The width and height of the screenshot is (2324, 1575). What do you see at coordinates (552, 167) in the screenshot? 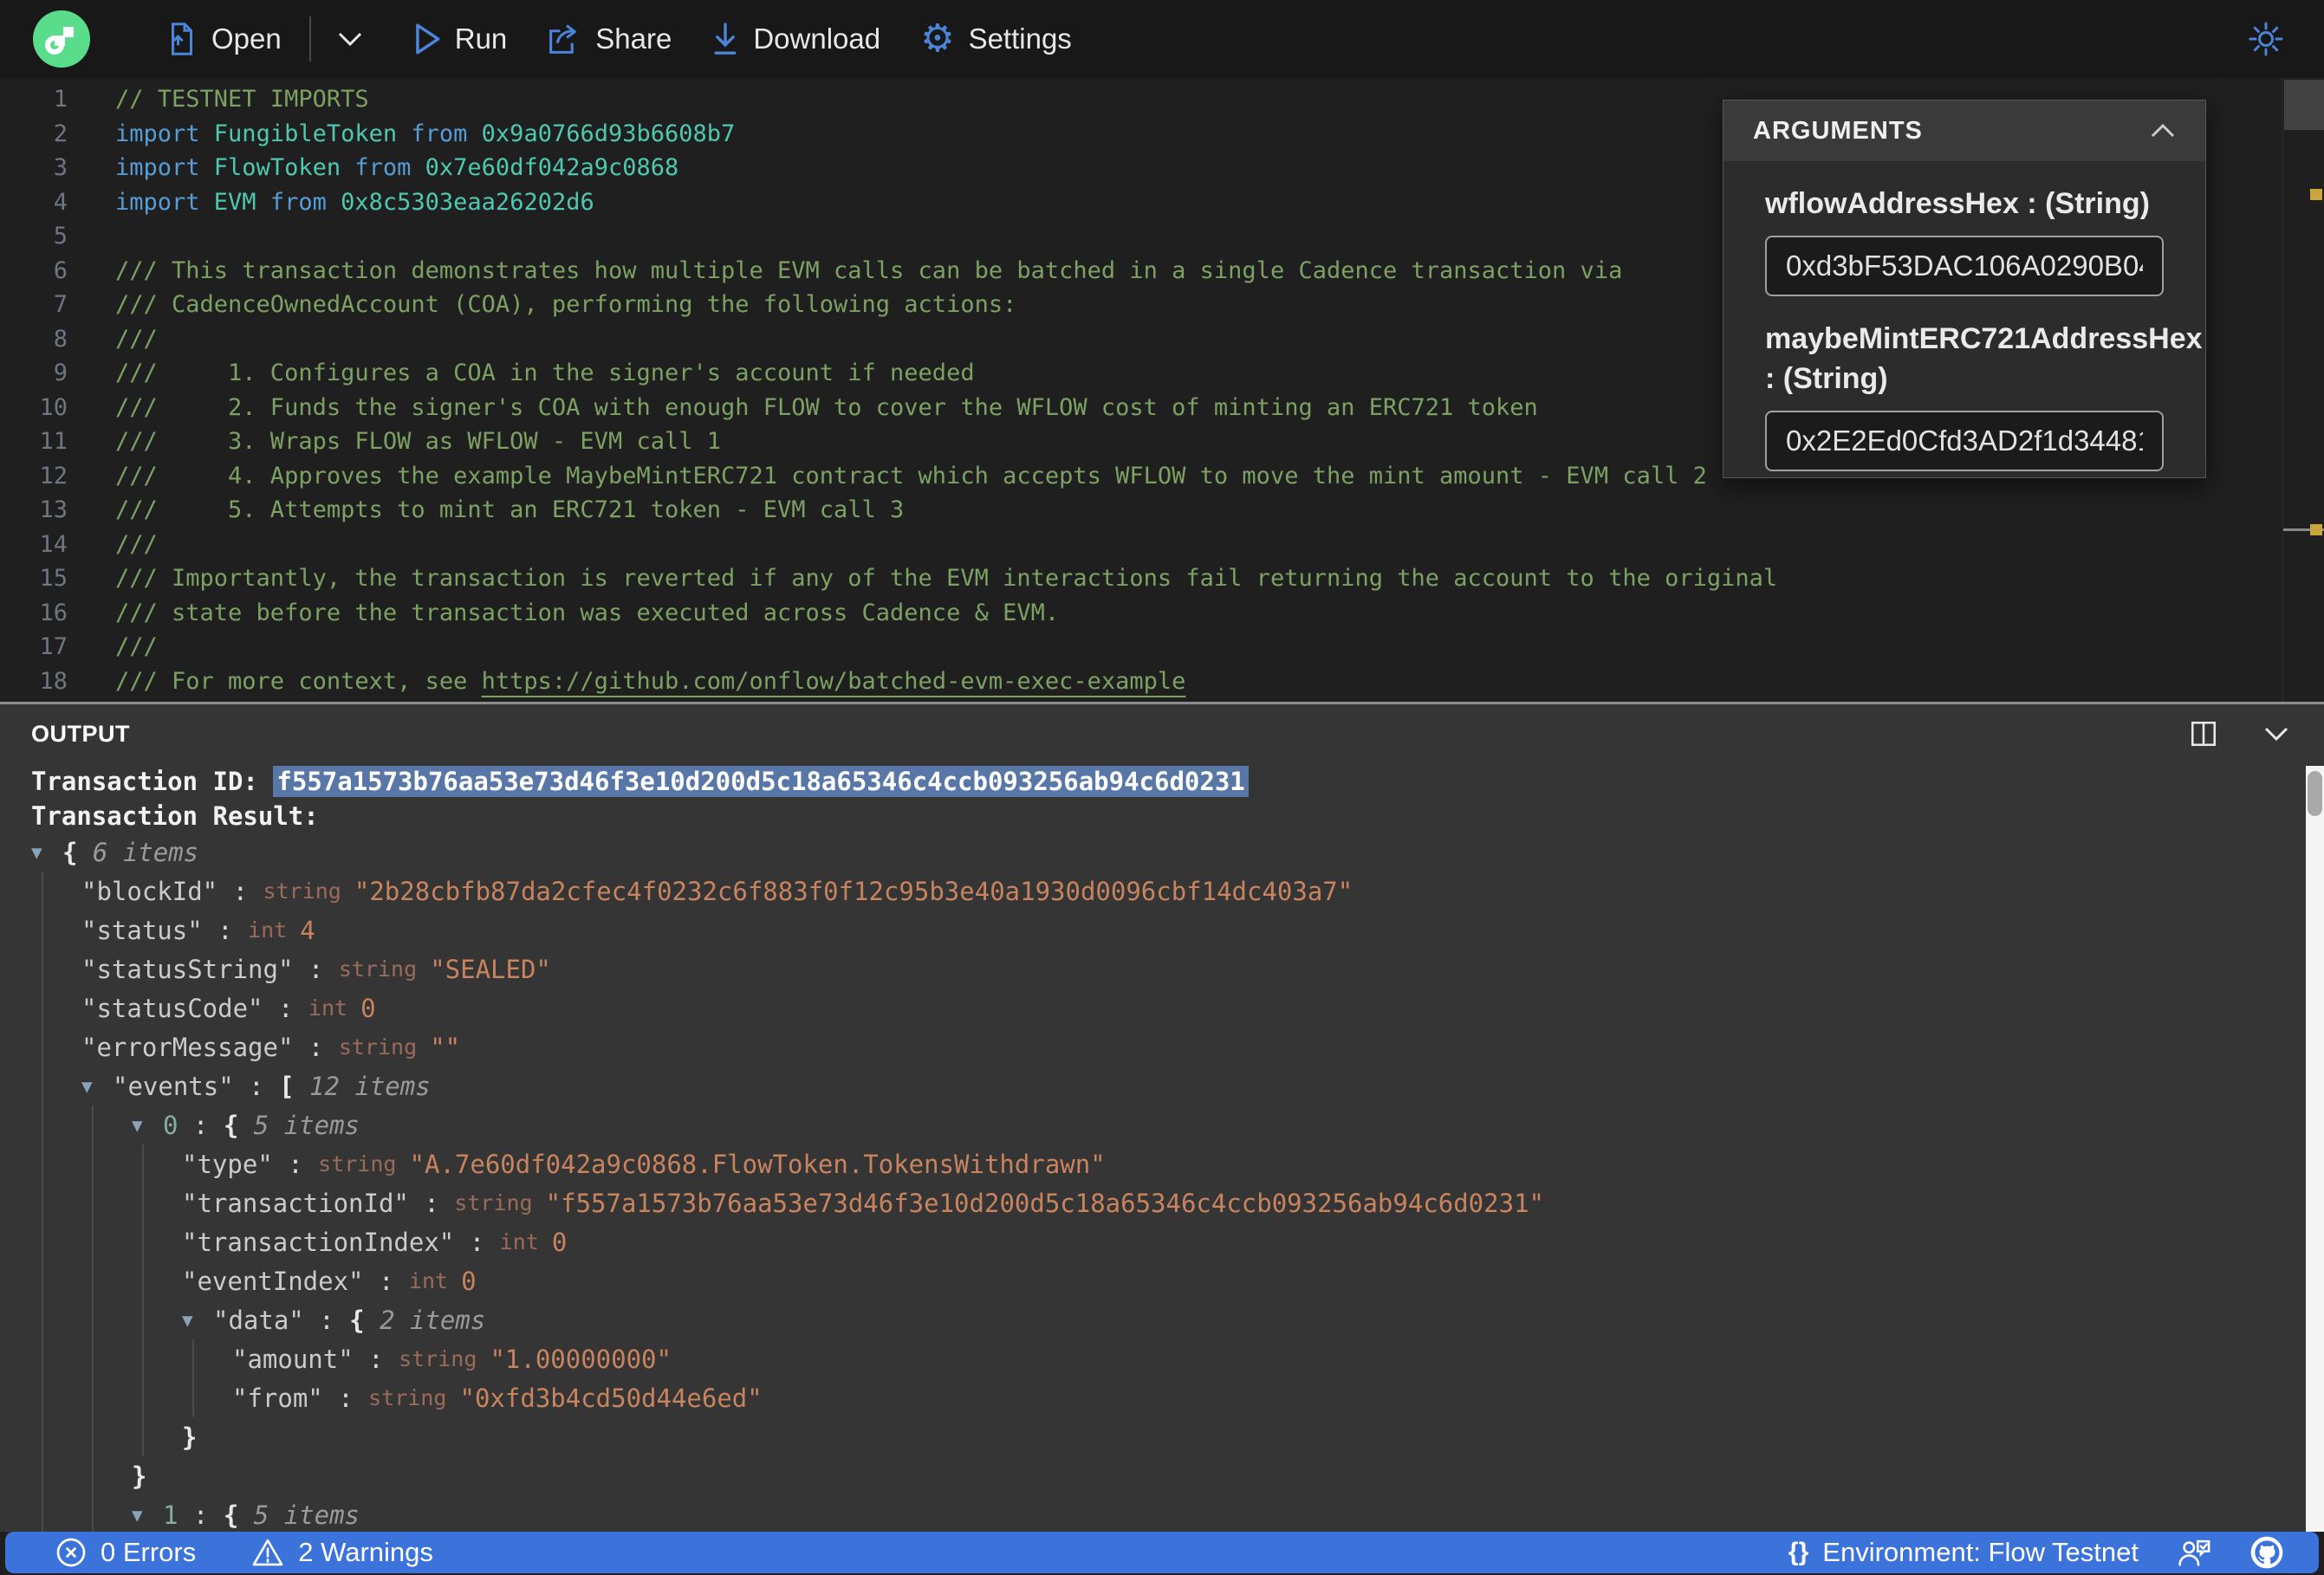
I see `code-token: 0x7e60df042a9c0868` at bounding box center [552, 167].